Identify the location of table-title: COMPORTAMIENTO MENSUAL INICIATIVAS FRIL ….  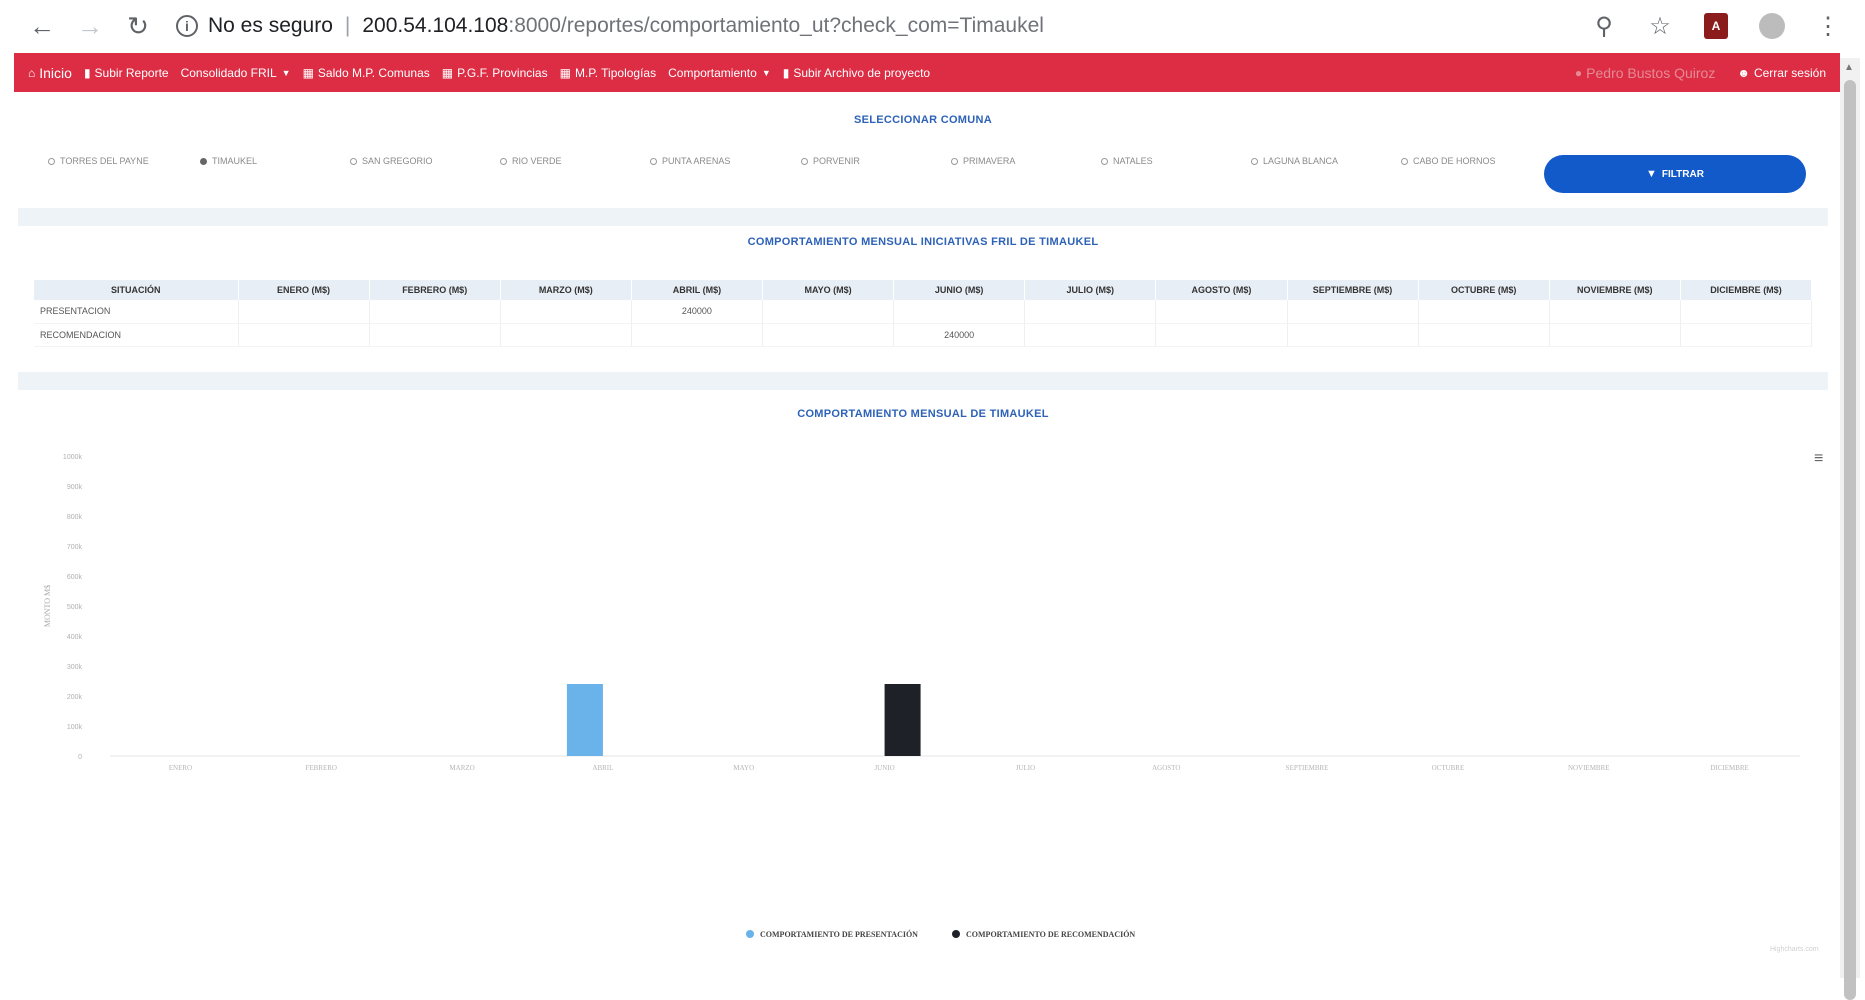
(923, 242).